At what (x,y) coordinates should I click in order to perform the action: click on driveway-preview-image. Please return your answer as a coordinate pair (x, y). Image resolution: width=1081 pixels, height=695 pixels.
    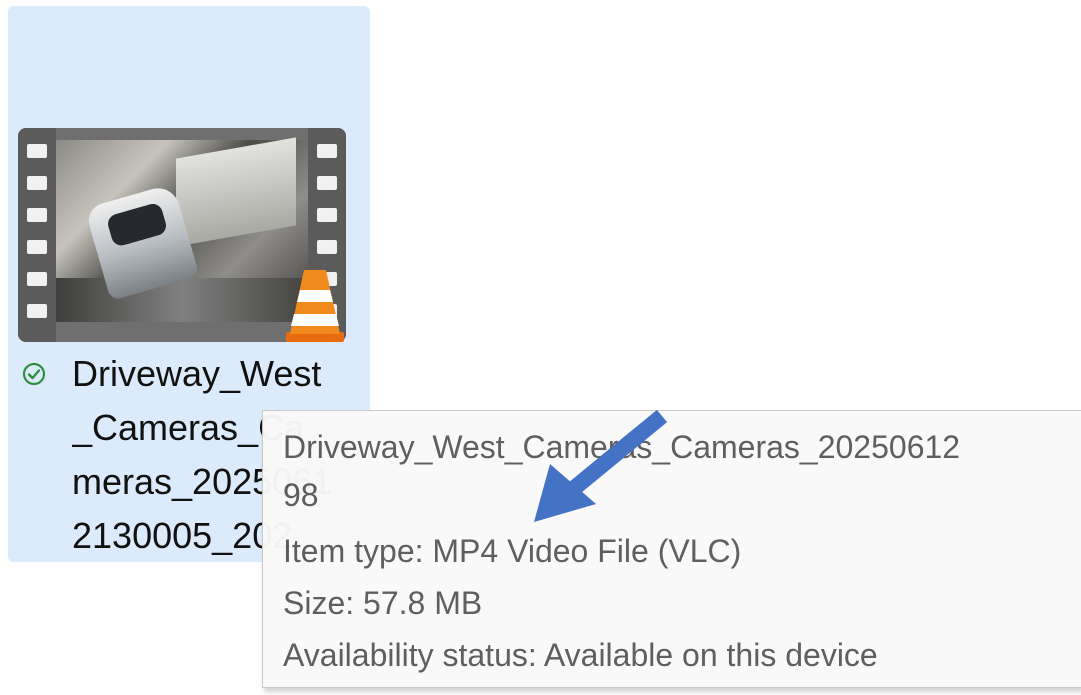
    Looking at the image, I should click on (182, 229).